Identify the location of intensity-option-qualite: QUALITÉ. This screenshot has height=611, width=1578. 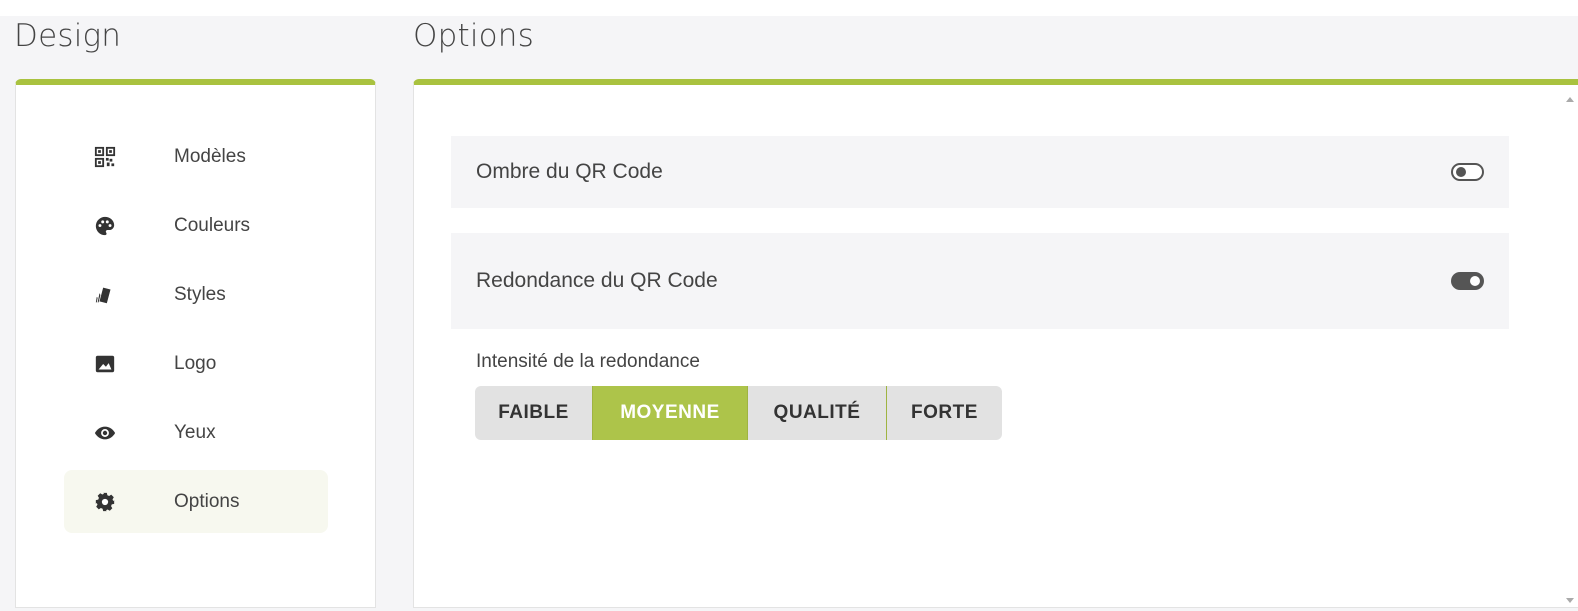
(817, 413).